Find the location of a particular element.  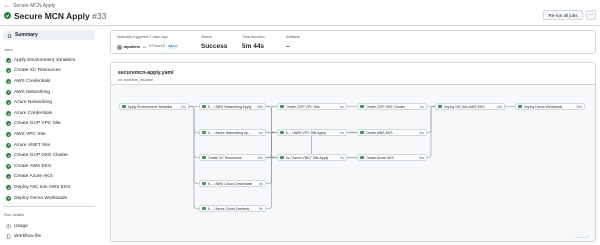

graph-job-node: Create Azure AKS 5m is located at coordinates (392, 157).